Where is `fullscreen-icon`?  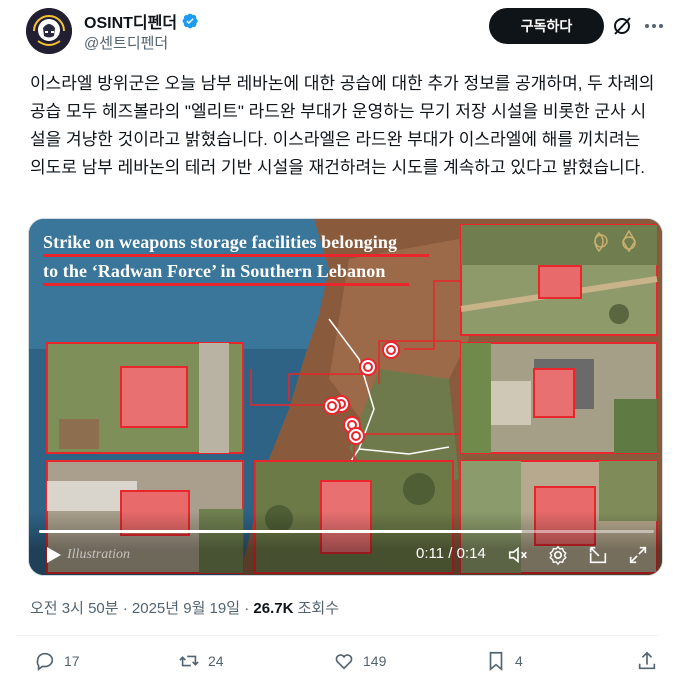
fullscreen-icon is located at coordinates (638, 555).